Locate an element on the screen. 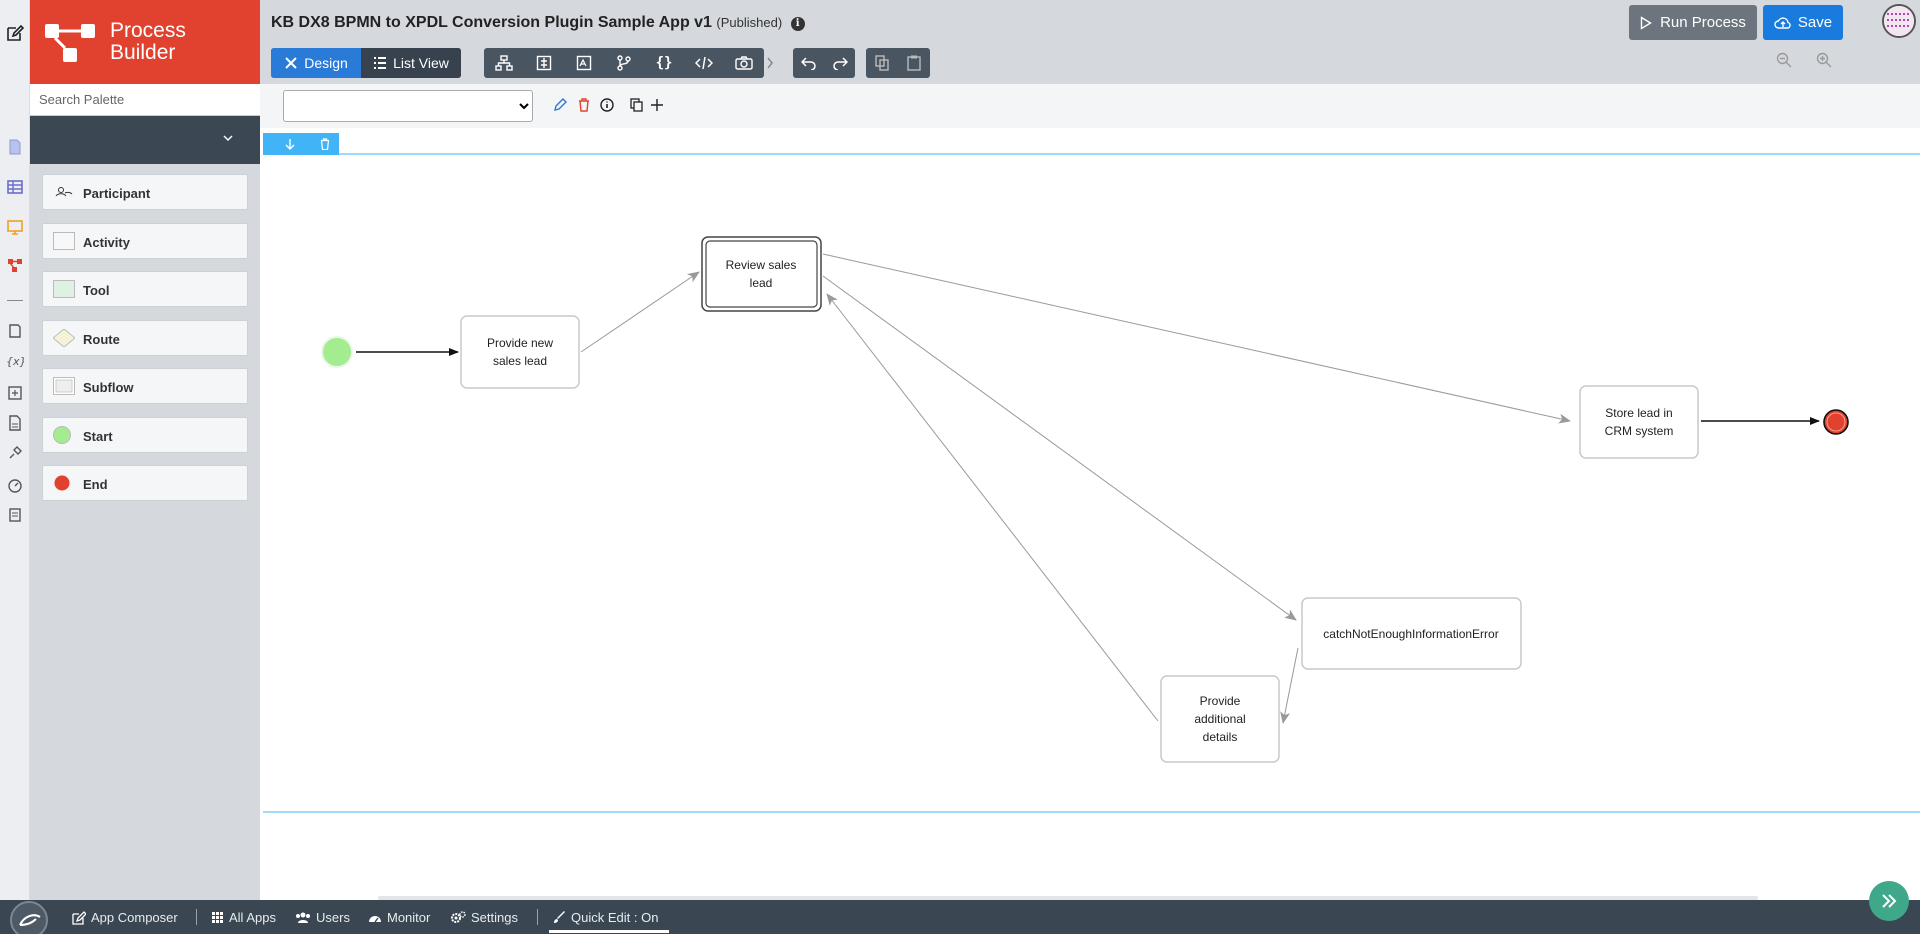 This screenshot has height=934, width=1920. resources-icon is located at coordinates (15, 393).